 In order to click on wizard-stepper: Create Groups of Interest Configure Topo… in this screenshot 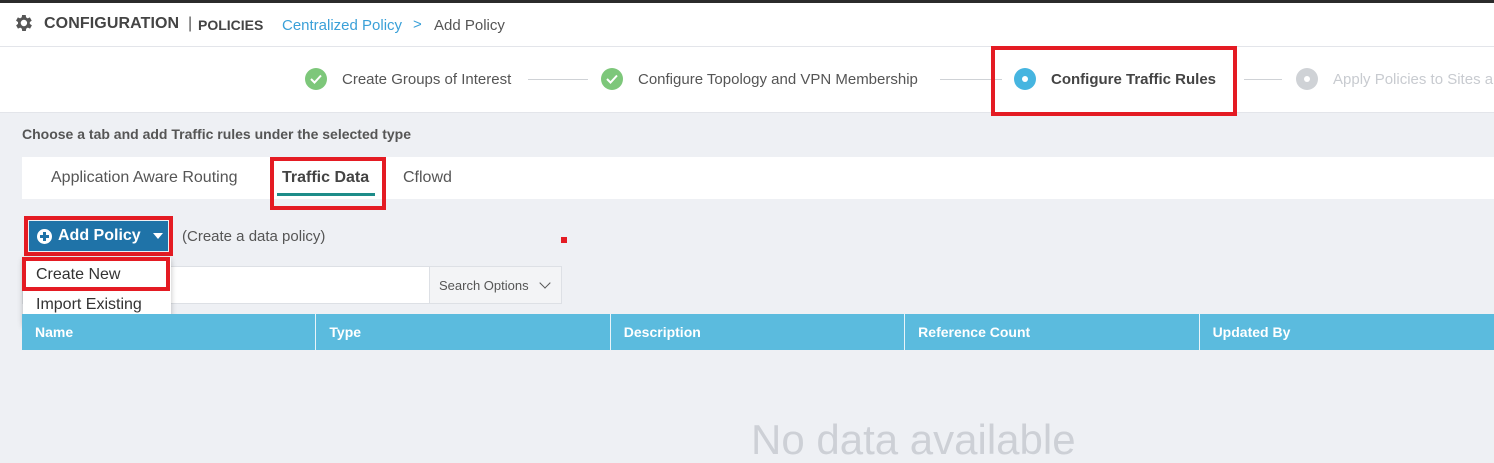, I will do `click(747, 80)`.